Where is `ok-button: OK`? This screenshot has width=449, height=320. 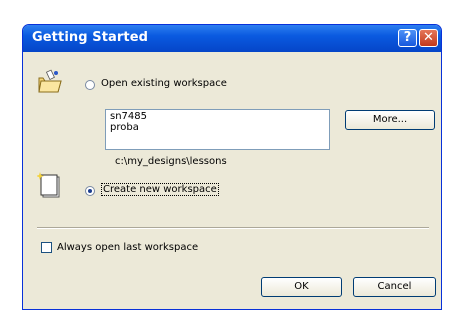 ok-button: OK is located at coordinates (301, 287).